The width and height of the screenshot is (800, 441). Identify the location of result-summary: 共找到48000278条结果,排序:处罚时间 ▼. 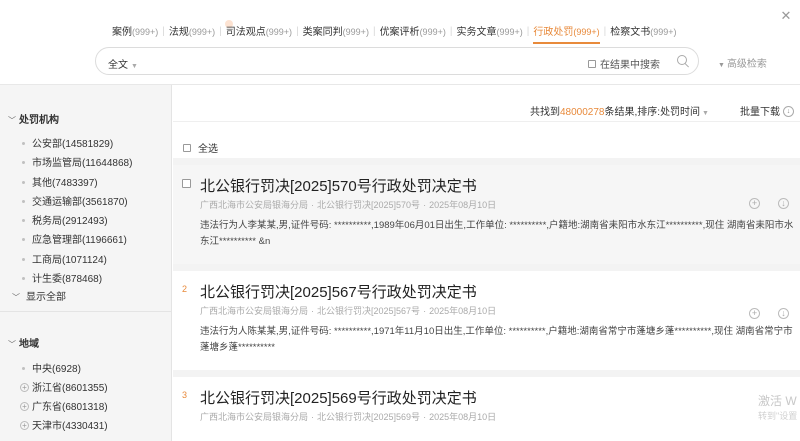
(619, 112).